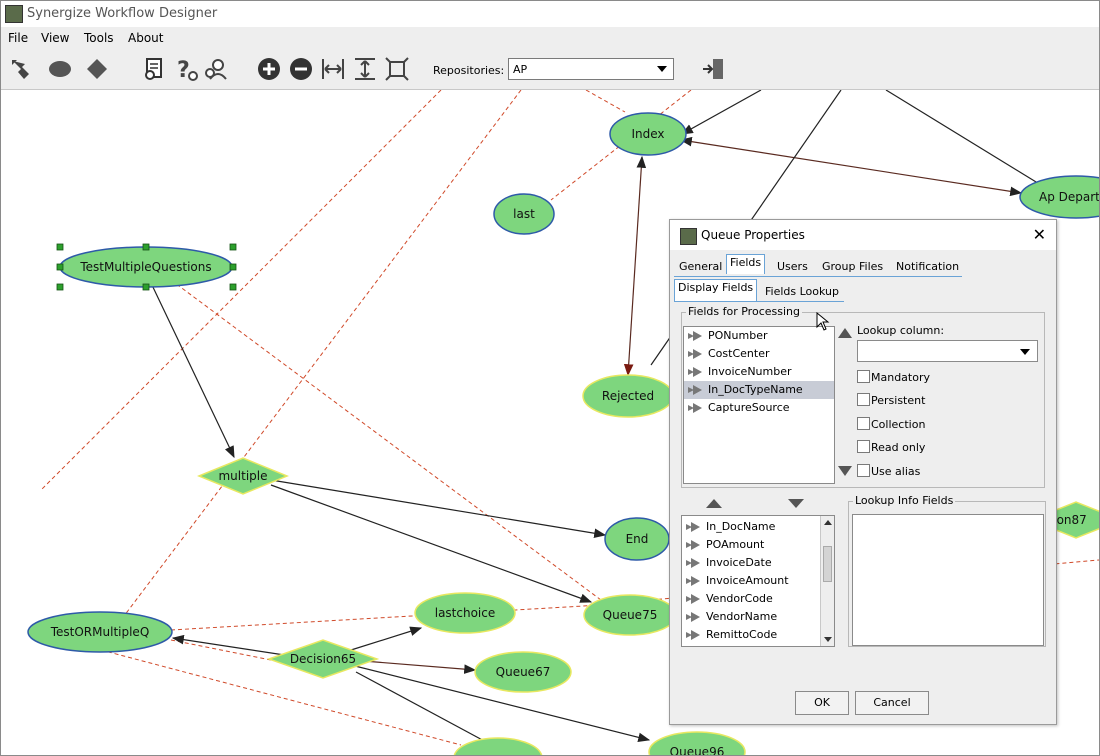 This screenshot has width=1100, height=756. I want to click on tab-group-files: Group Files, so click(852, 266).